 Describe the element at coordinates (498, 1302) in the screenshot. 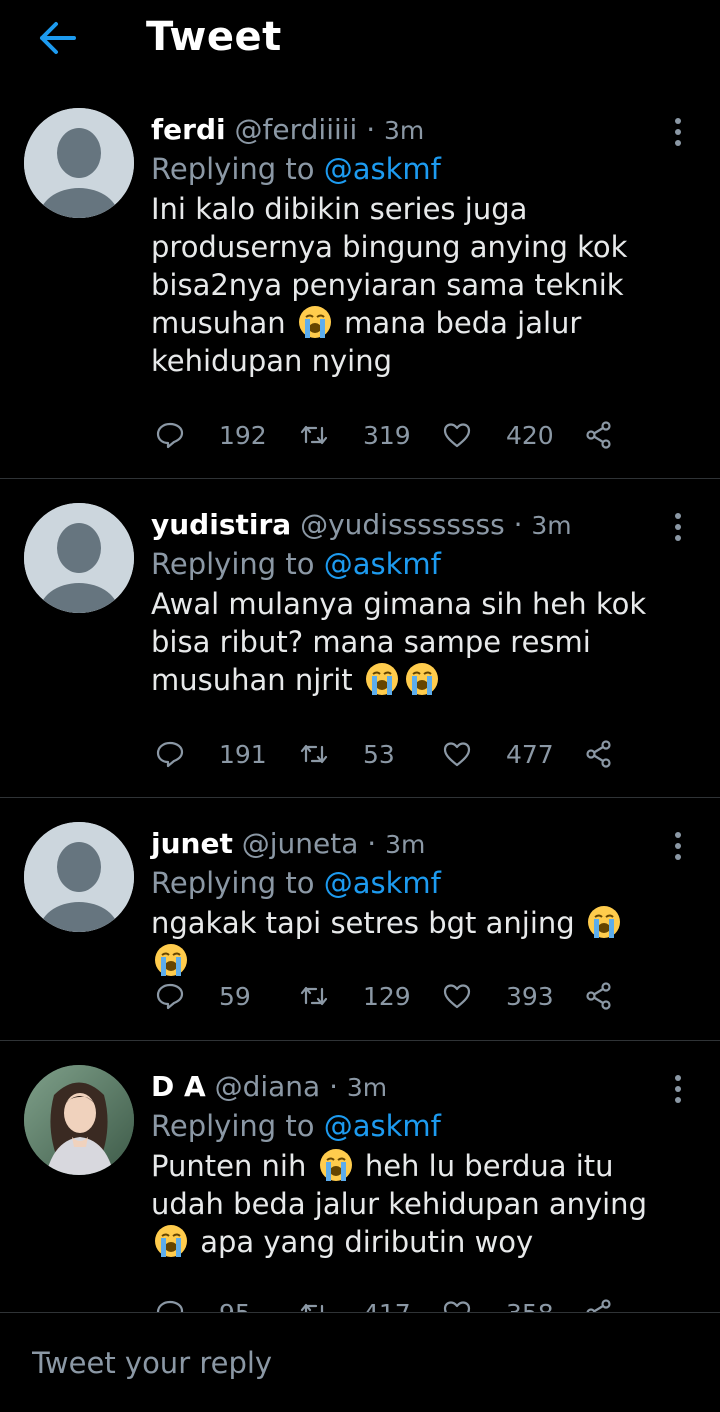

I see `like-button: 358` at that location.